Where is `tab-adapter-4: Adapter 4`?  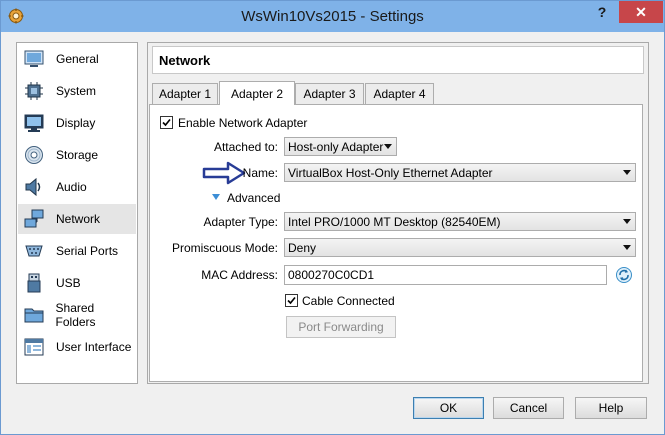 tab-adapter-4: Adapter 4 is located at coordinates (399, 93).